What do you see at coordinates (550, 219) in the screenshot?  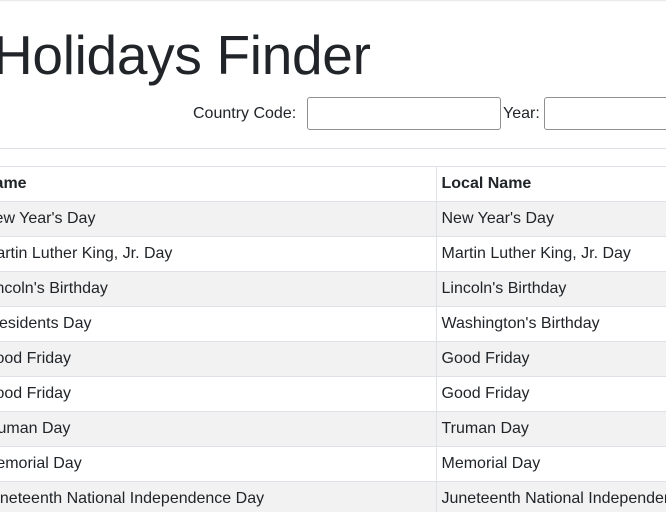 I see `local-name-cell: New Year's Day` at bounding box center [550, 219].